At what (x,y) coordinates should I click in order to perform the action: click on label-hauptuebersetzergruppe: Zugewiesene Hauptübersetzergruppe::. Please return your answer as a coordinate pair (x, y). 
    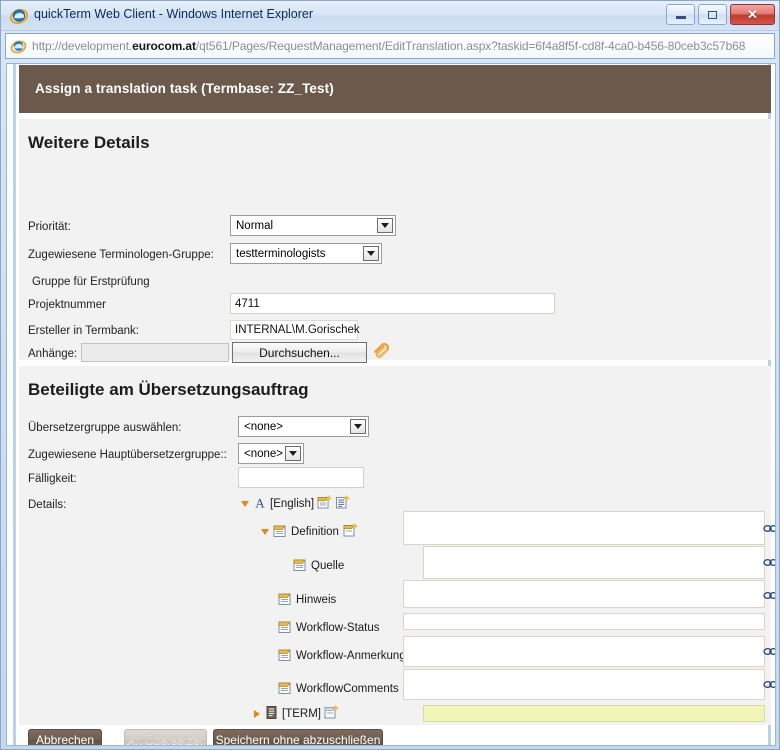
    Looking at the image, I should click on (127, 455).